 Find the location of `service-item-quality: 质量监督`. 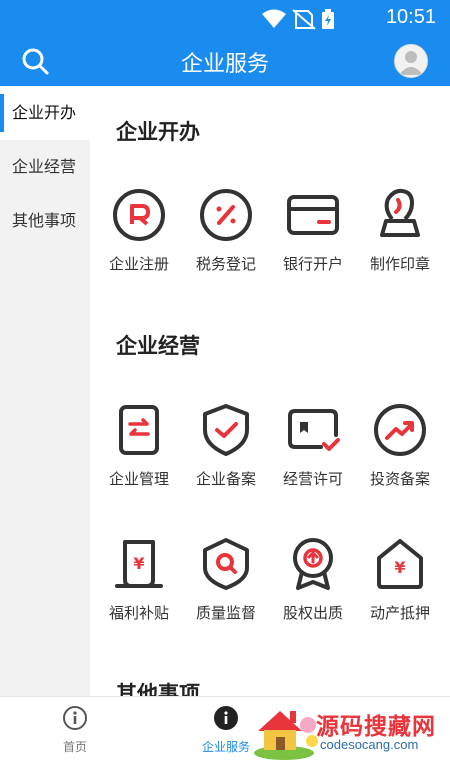

service-item-quality: 质量监督 is located at coordinates (226, 579).